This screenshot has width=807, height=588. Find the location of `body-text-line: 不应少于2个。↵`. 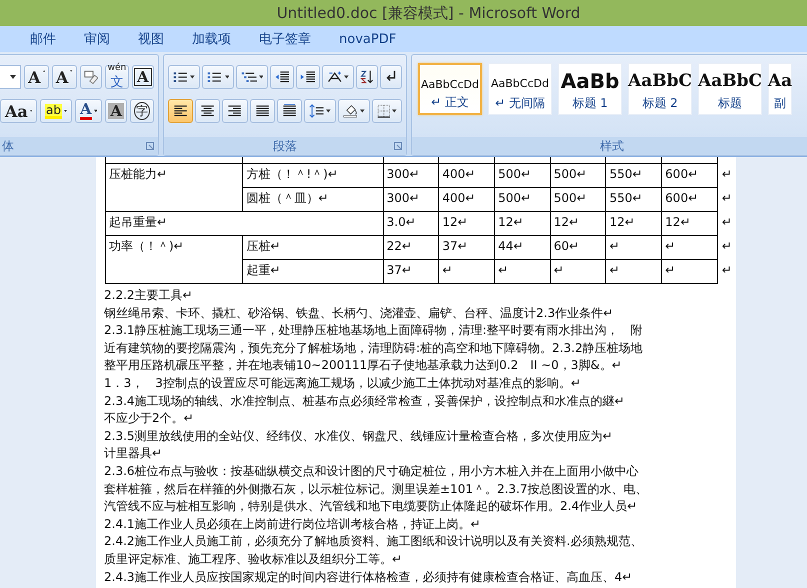

body-text-line: 不应少于2个。↵ is located at coordinates (149, 419).